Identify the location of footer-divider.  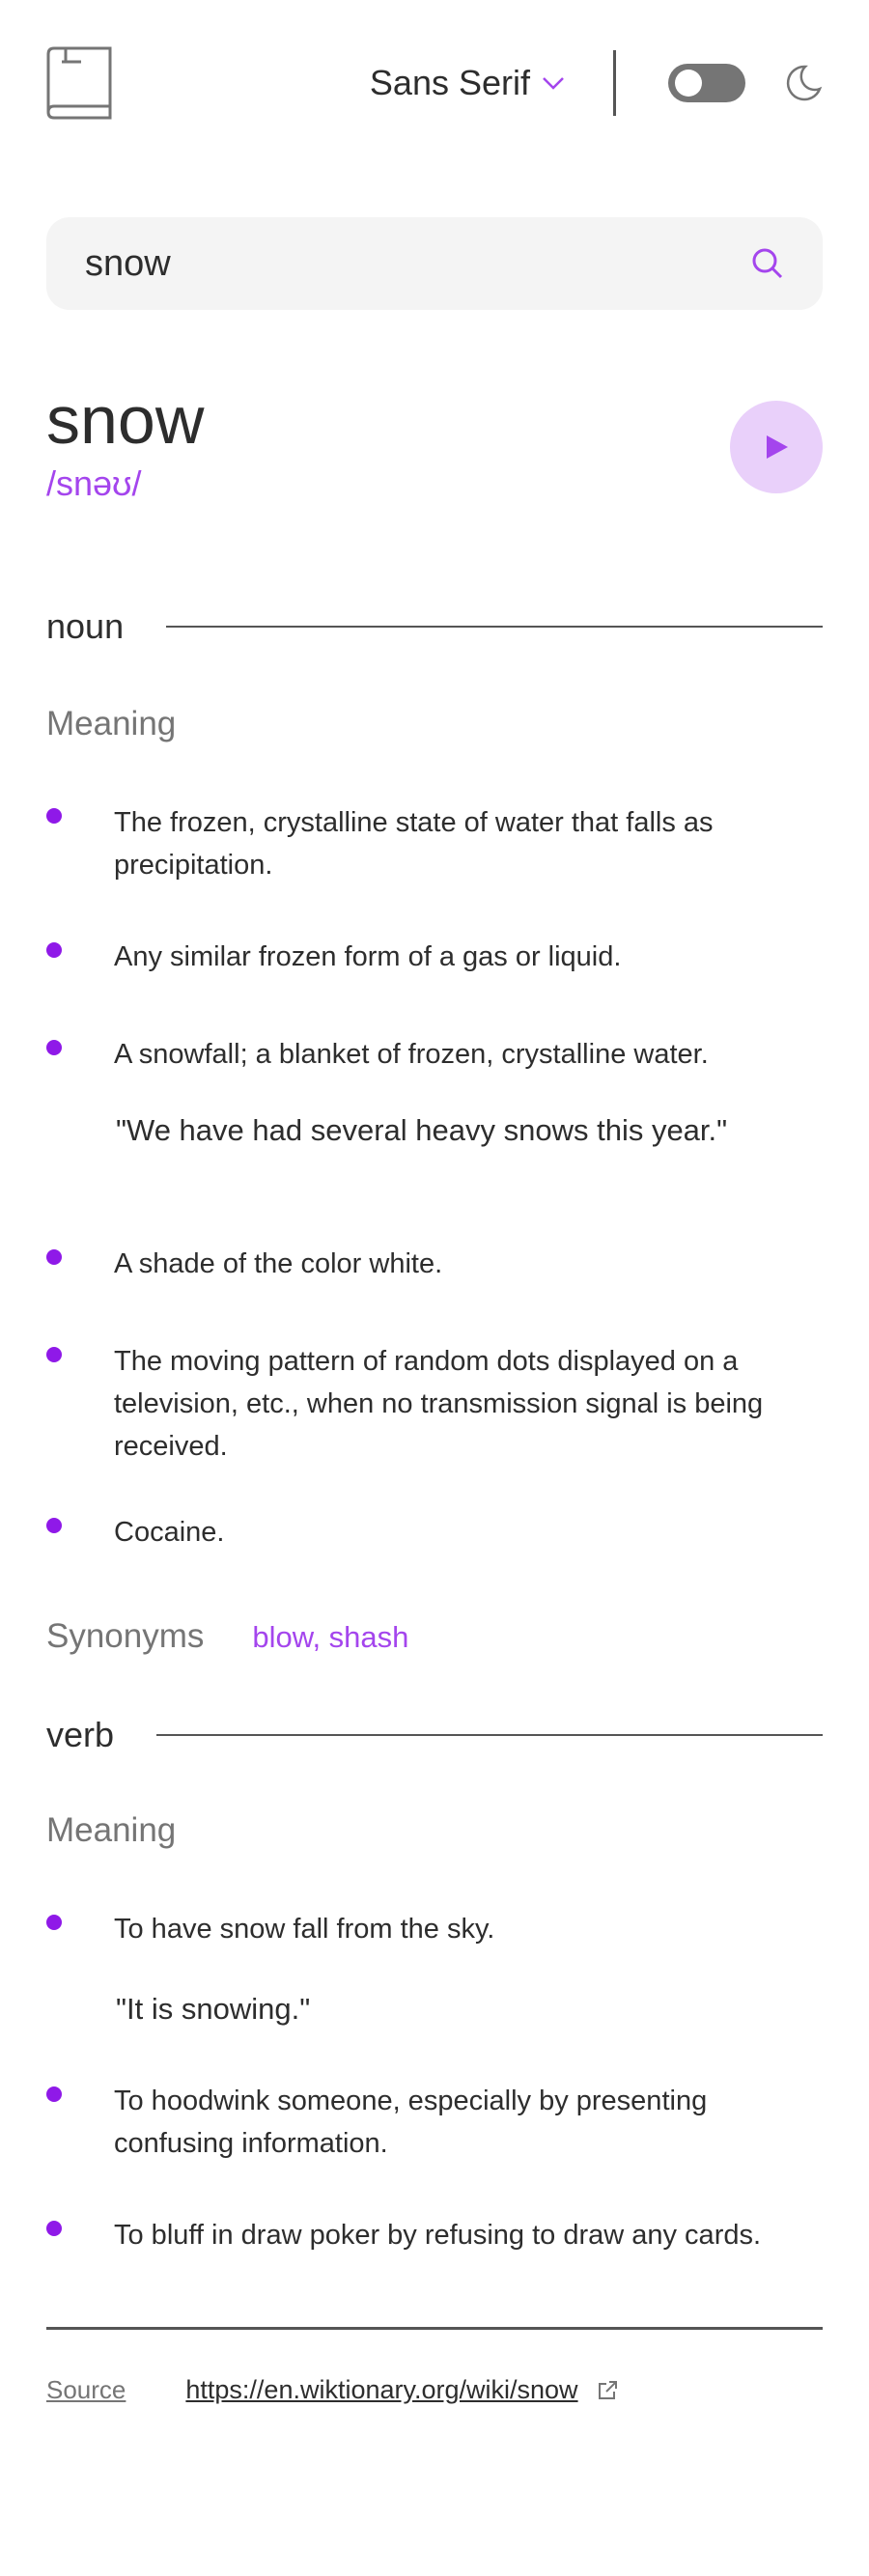
(435, 2329).